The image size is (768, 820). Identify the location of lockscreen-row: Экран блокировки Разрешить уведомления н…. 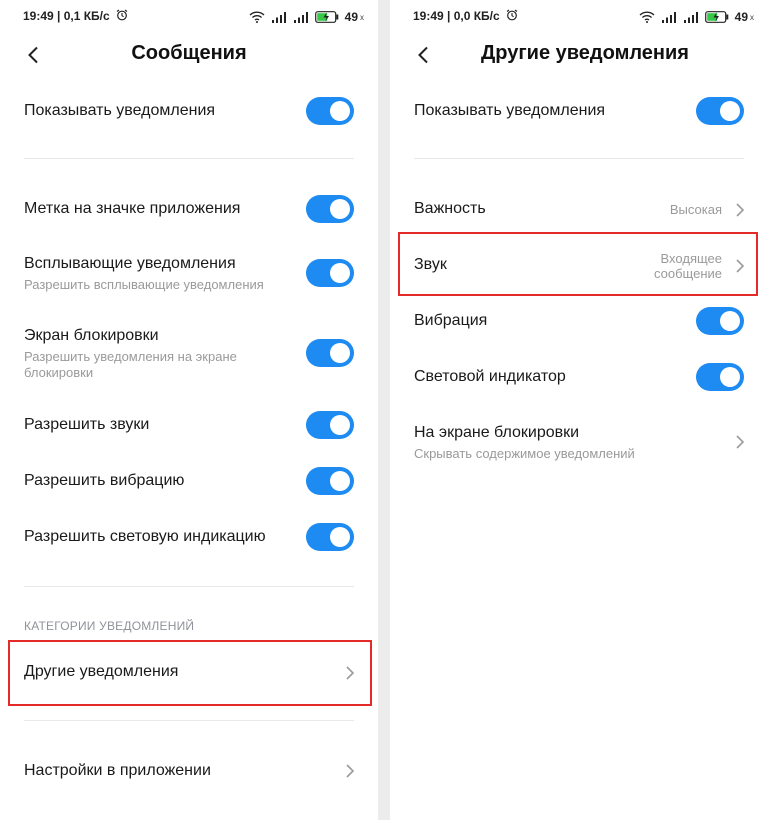
(189, 354).